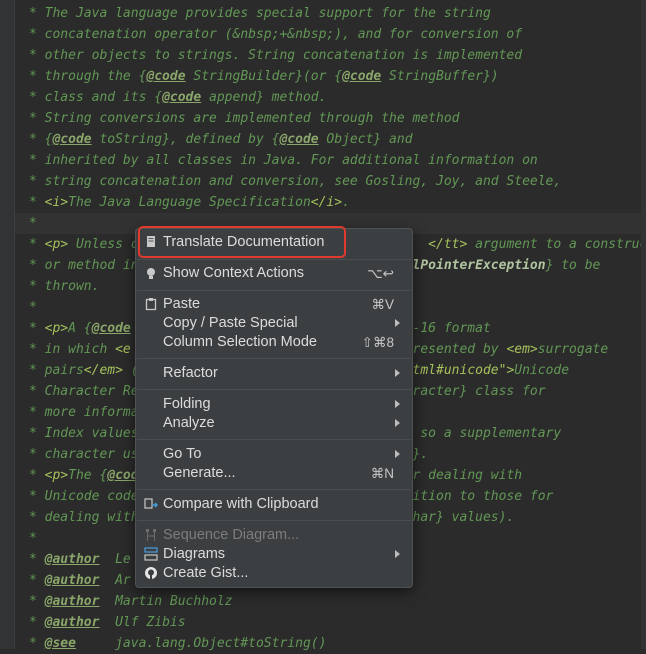 The width and height of the screenshot is (646, 654). I want to click on code-token: Ulf Zibis, so click(142, 622).